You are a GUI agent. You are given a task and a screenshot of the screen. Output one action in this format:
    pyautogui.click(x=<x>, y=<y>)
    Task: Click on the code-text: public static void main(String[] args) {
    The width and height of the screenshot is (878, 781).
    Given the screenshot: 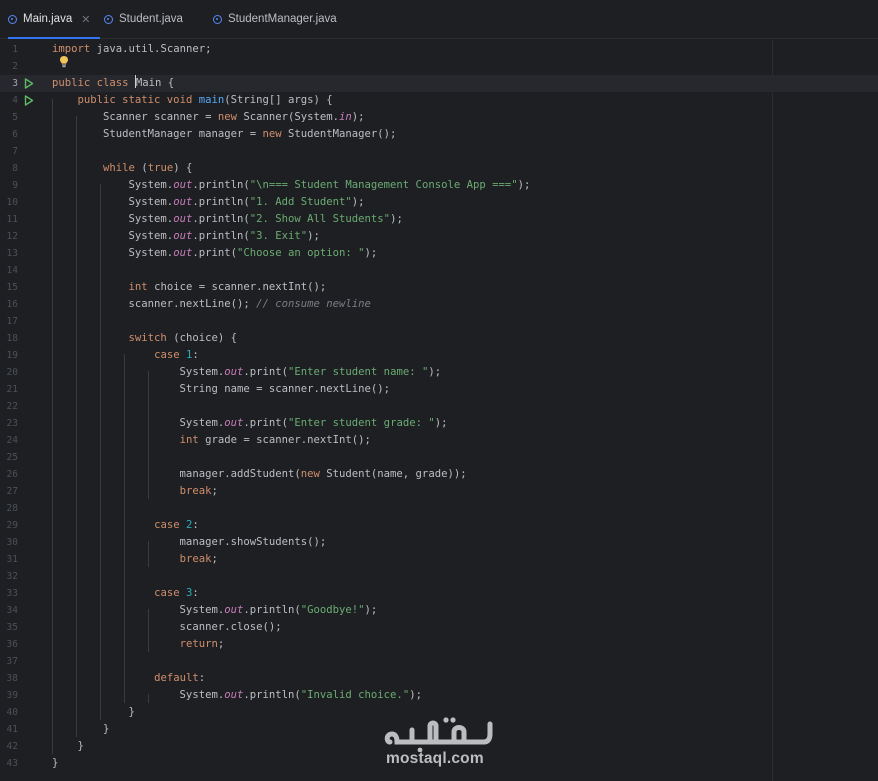 What is the action you would take?
    pyautogui.click(x=192, y=100)
    